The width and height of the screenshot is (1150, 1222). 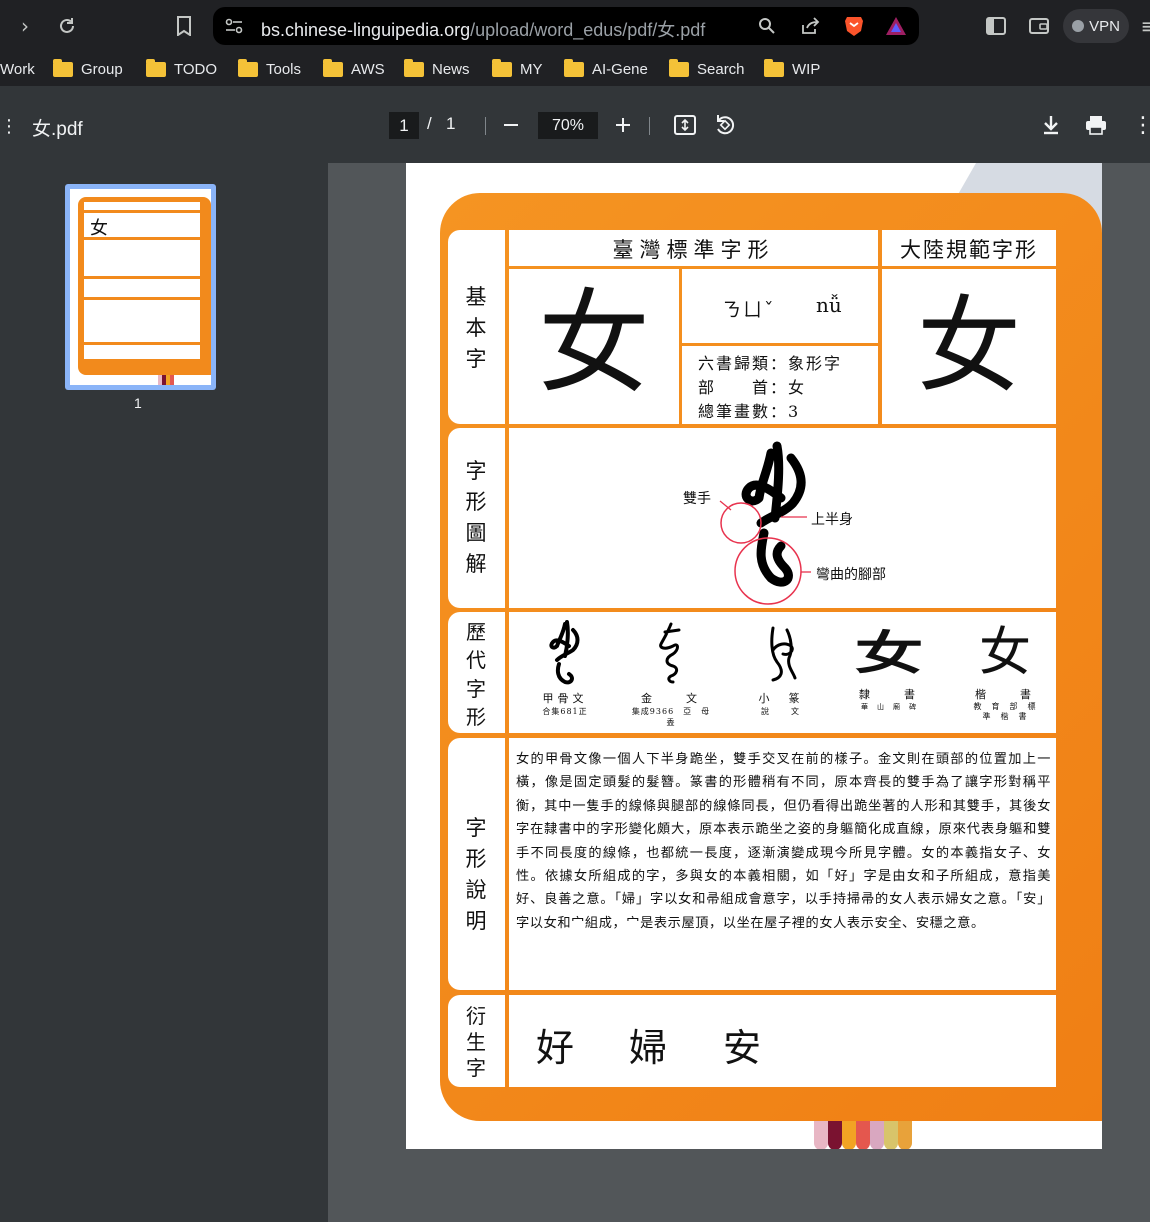 I want to click on history-script-name: 甲骨文, so click(x=565, y=698).